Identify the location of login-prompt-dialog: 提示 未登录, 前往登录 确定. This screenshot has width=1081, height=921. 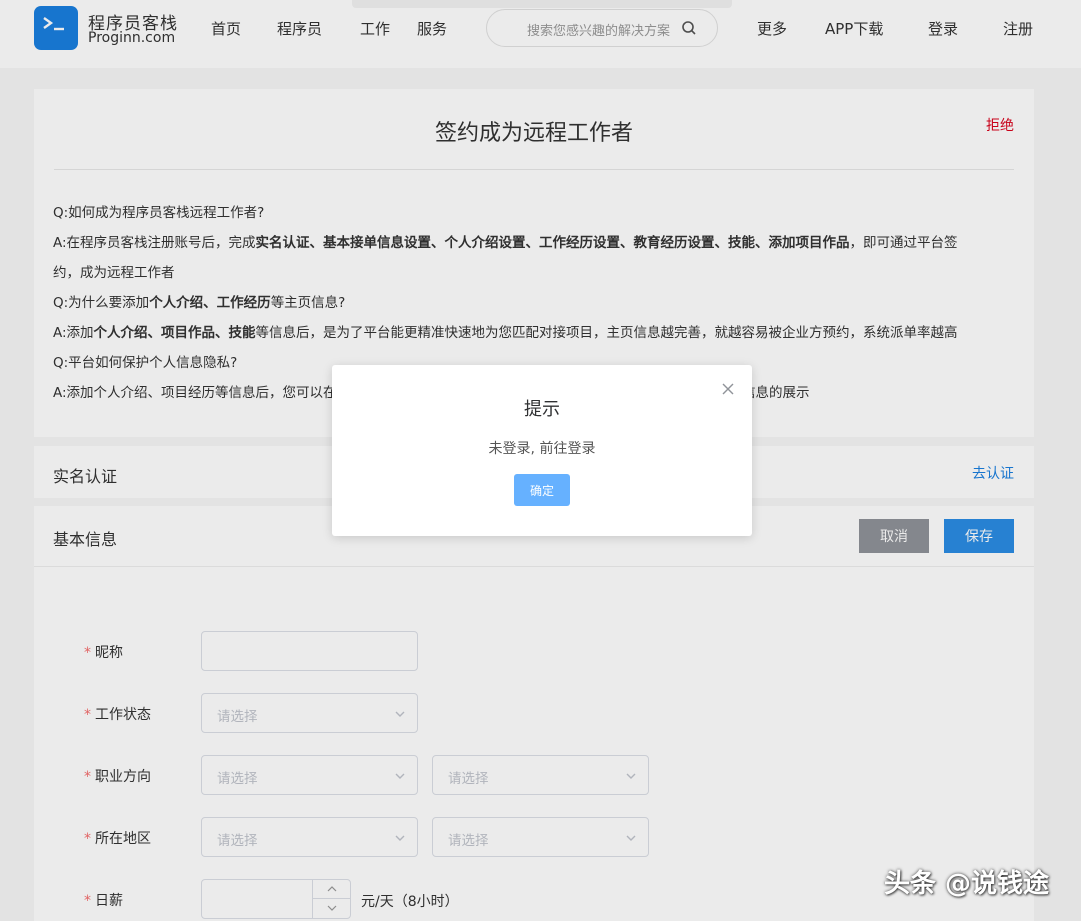
(542, 450).